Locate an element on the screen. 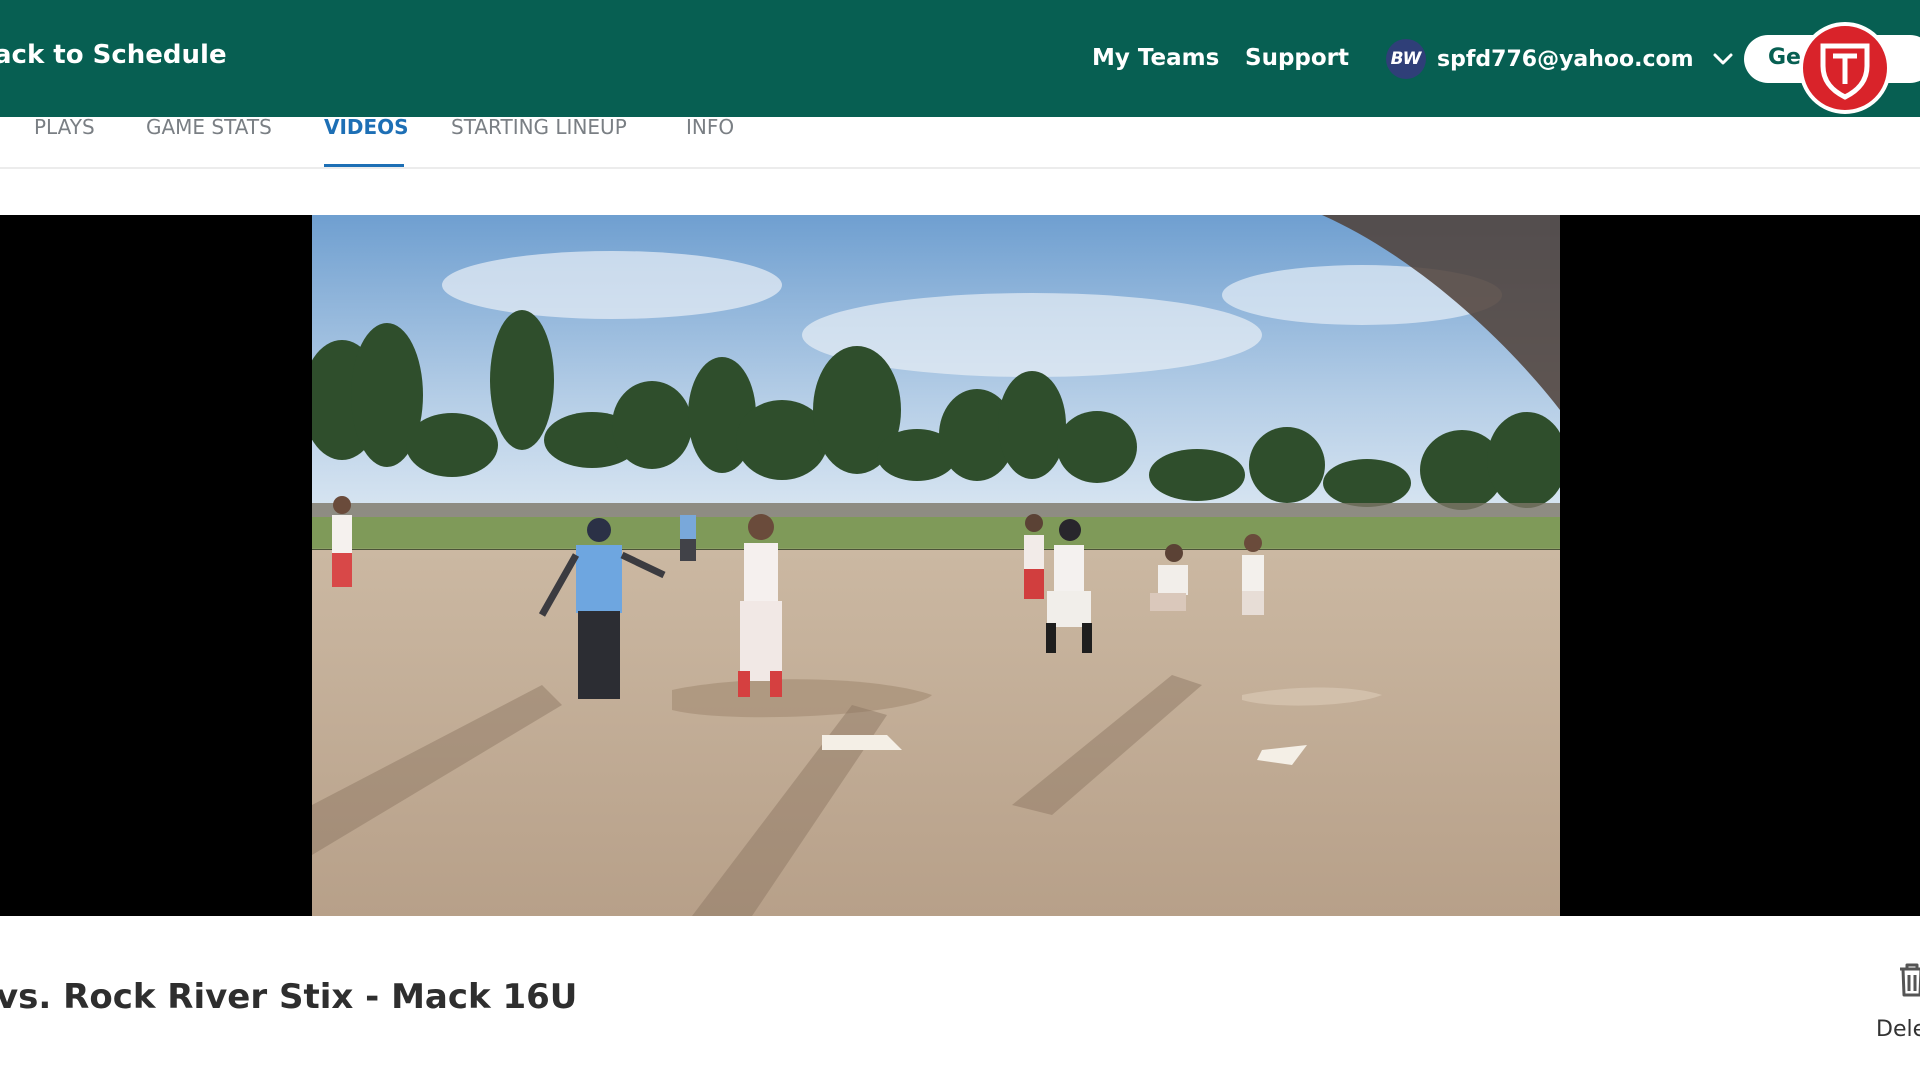 Image resolution: width=1920 pixels, height=1080 pixels. tab-videos: VIDEOS is located at coordinates (366, 141).